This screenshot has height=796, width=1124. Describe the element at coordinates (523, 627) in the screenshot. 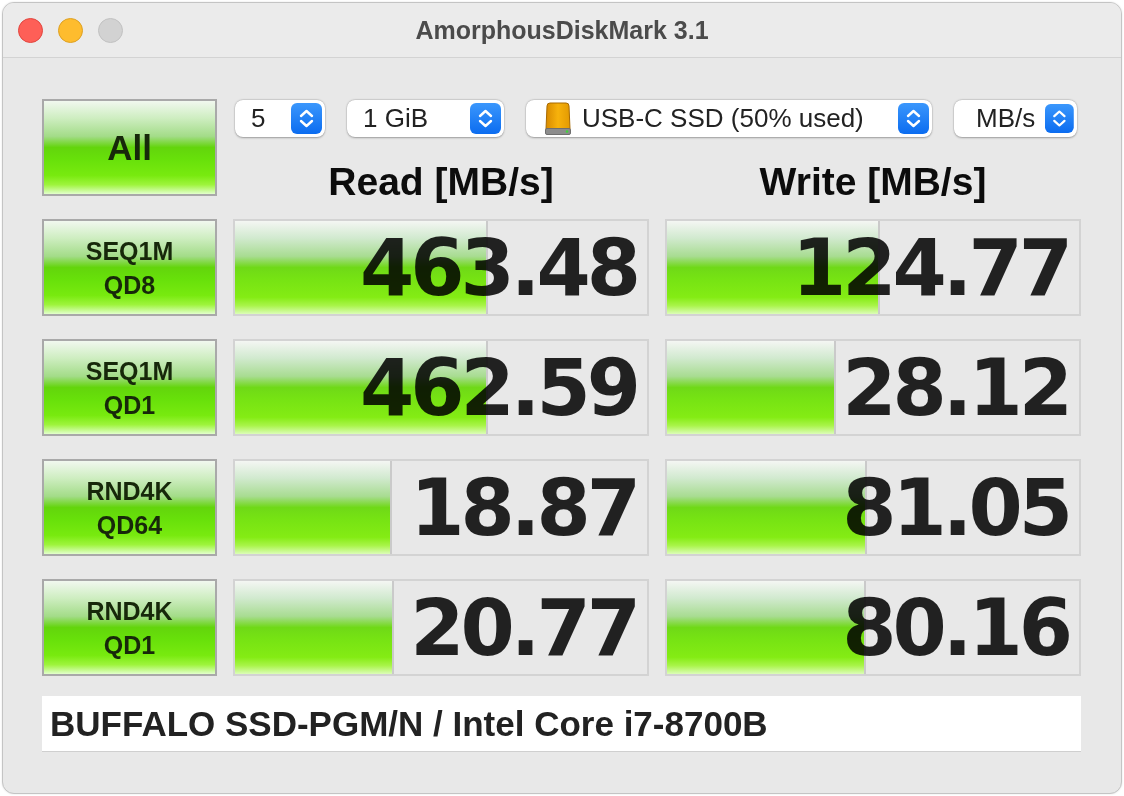

I see `result-value: 20.77` at that location.